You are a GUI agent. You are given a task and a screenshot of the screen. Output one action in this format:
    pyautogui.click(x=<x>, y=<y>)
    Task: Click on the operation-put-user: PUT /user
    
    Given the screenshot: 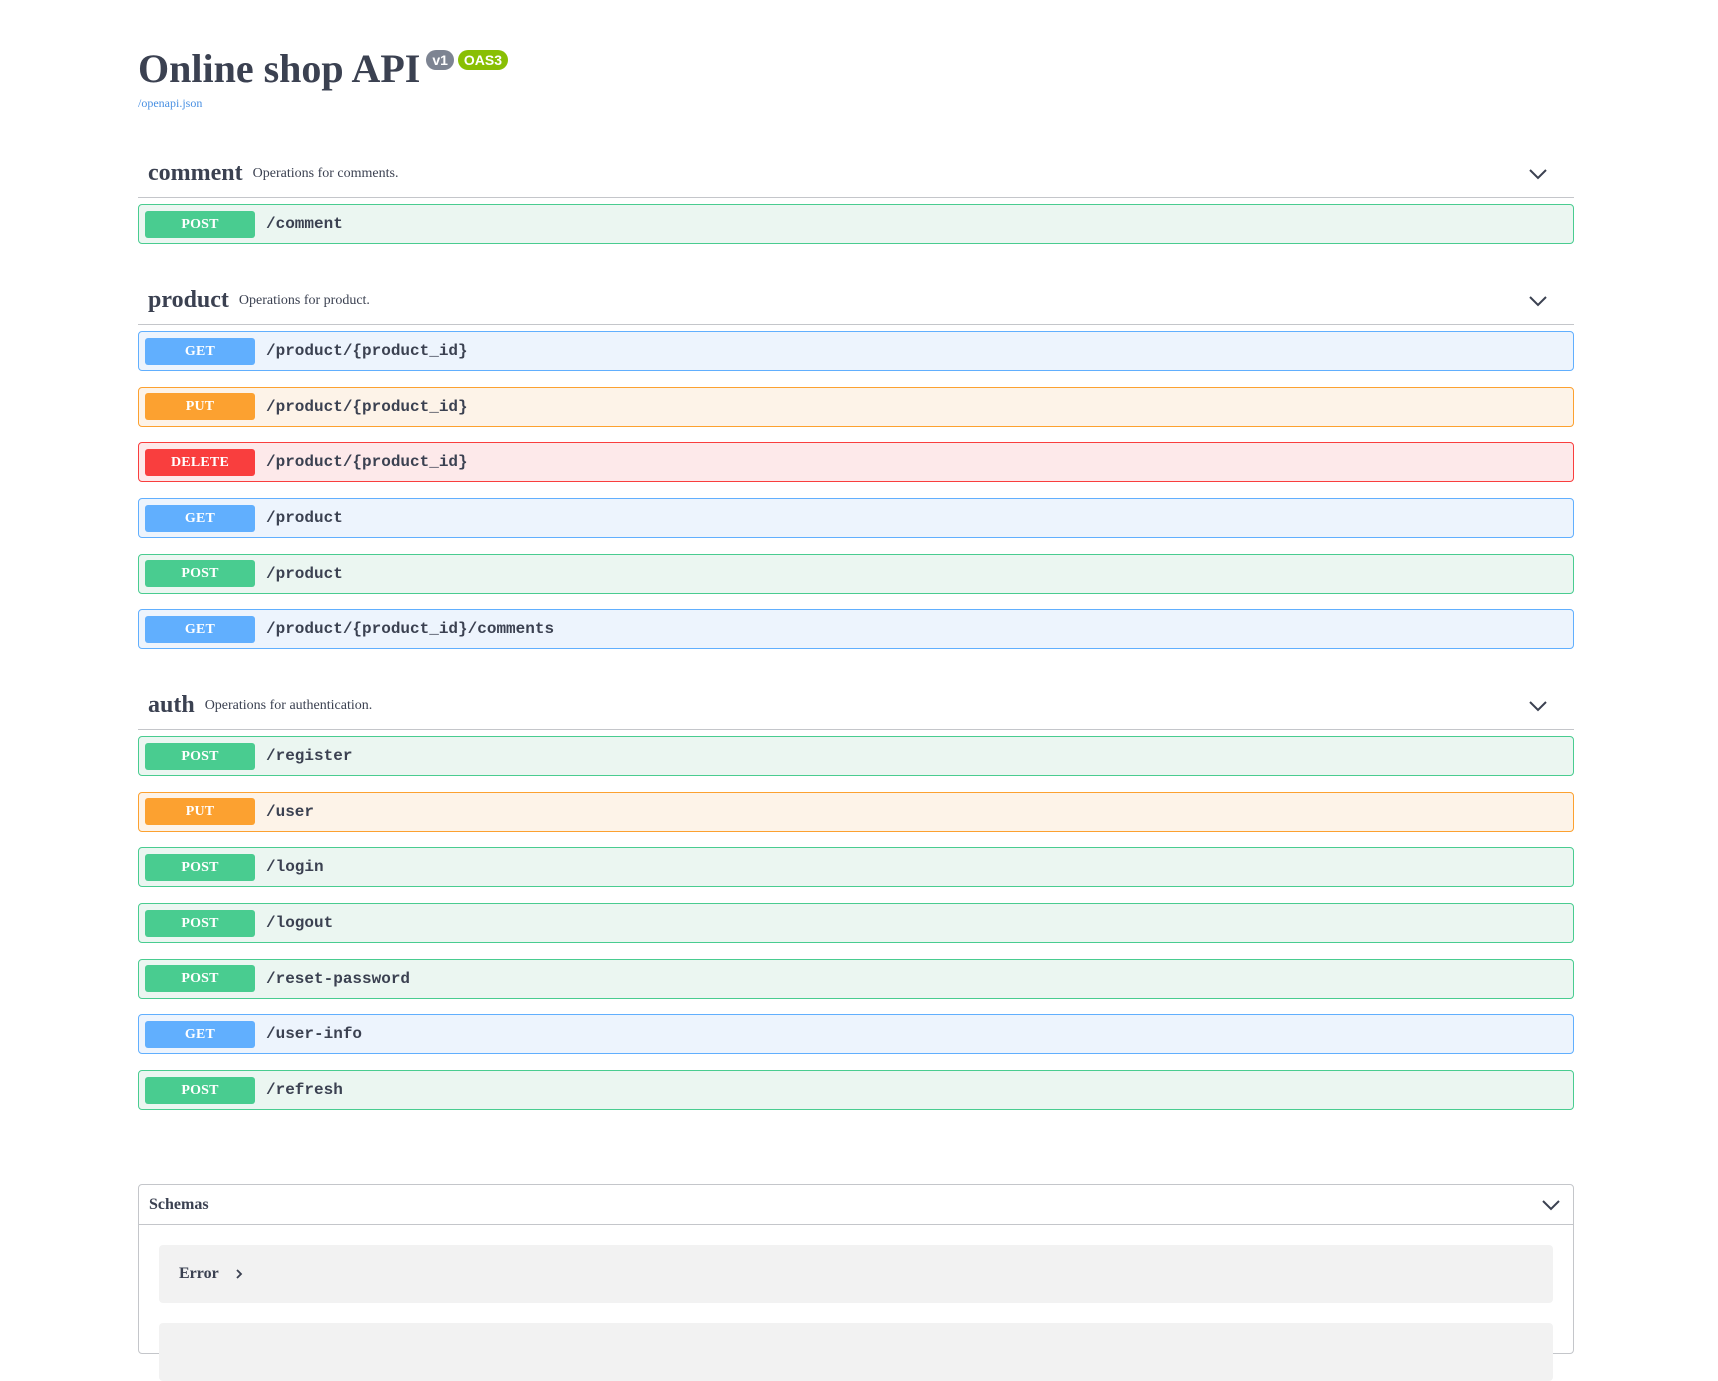 What is the action you would take?
    pyautogui.click(x=856, y=811)
    